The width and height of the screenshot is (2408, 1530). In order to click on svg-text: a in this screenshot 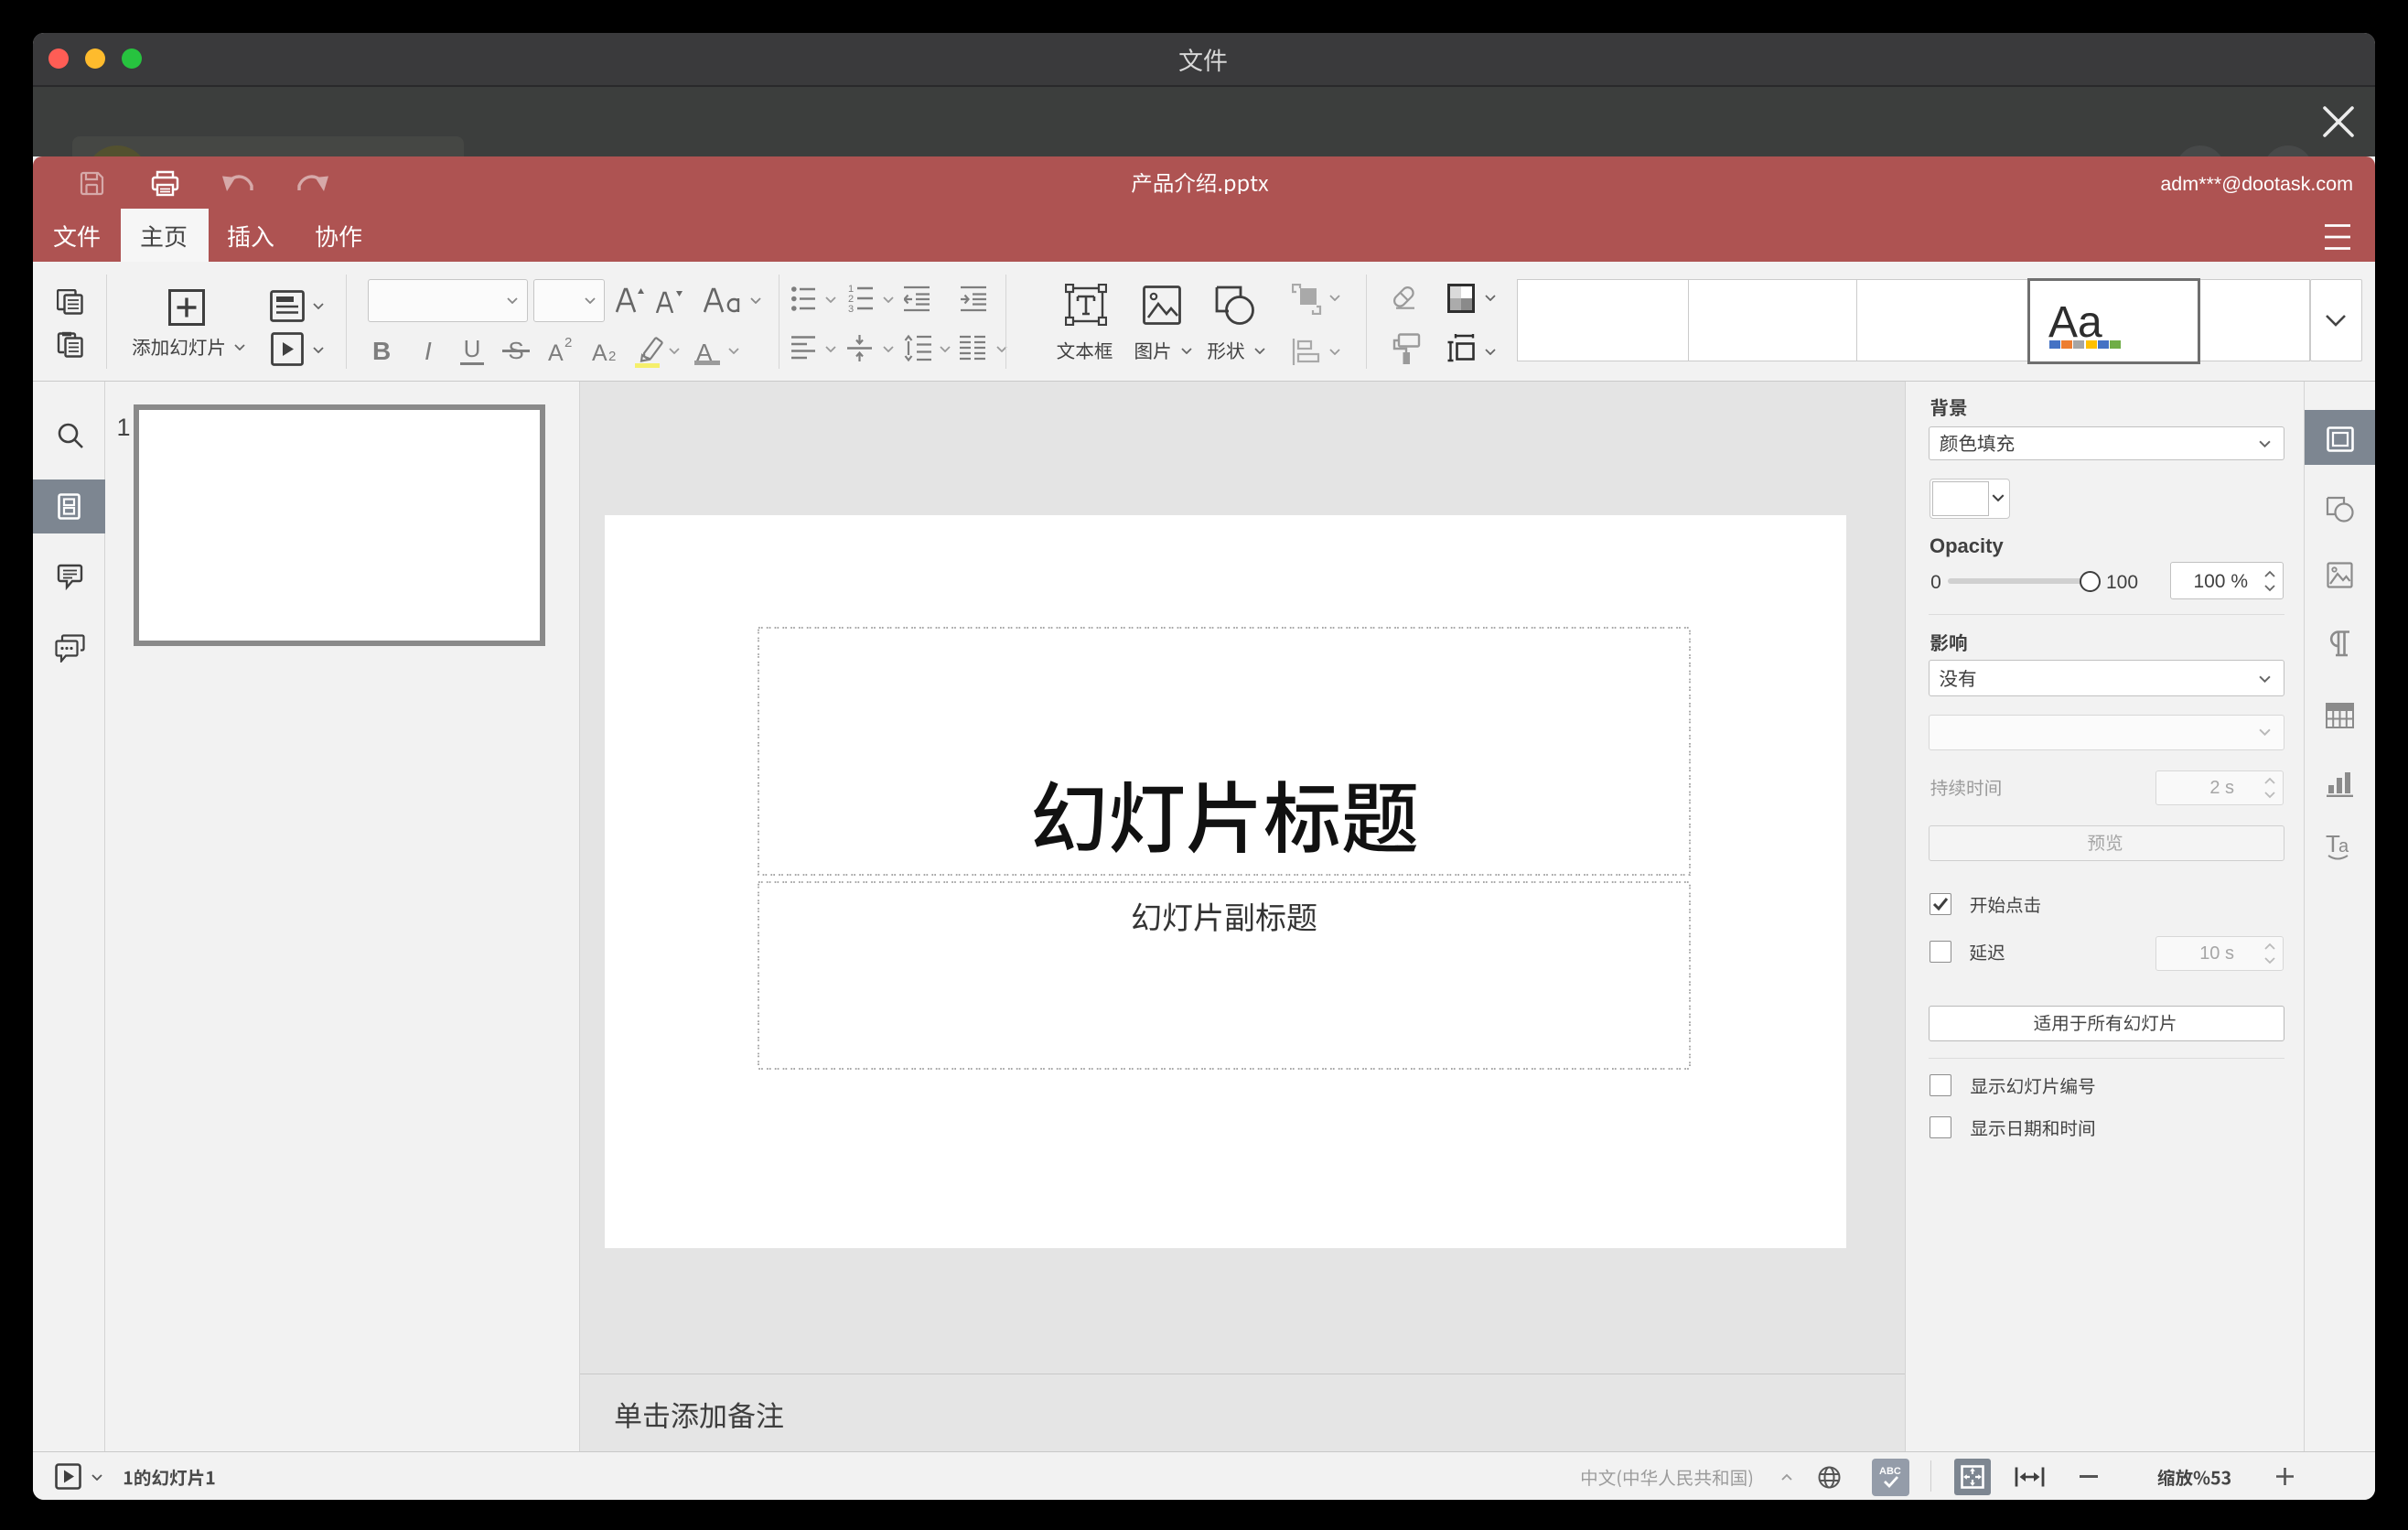, I will do `click(2343, 846)`.